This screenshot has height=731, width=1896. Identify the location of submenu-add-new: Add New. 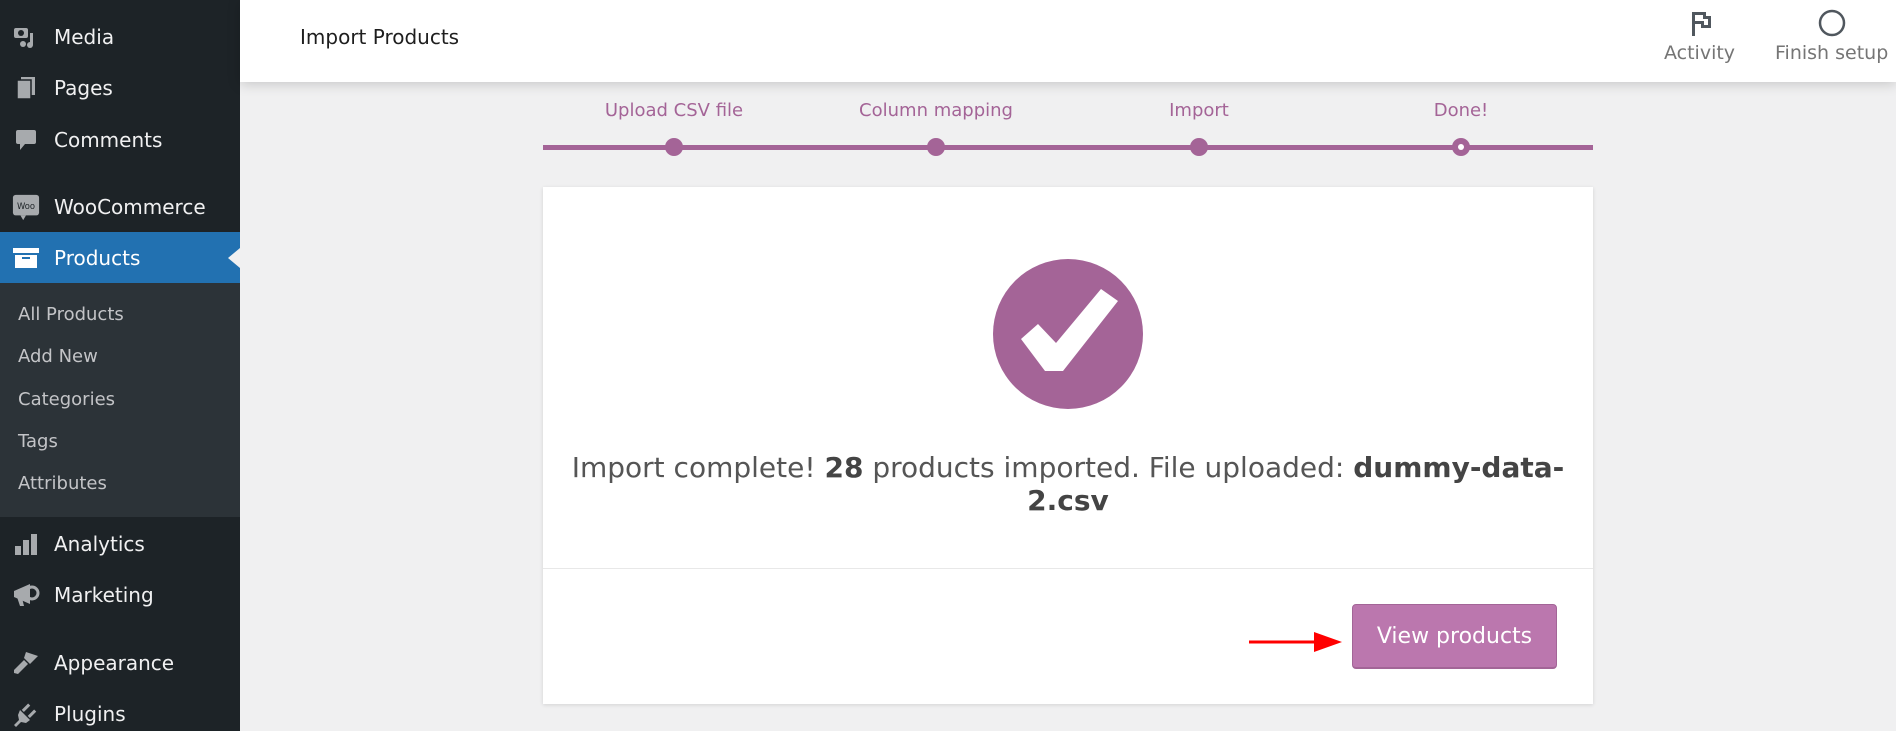
(58, 356).